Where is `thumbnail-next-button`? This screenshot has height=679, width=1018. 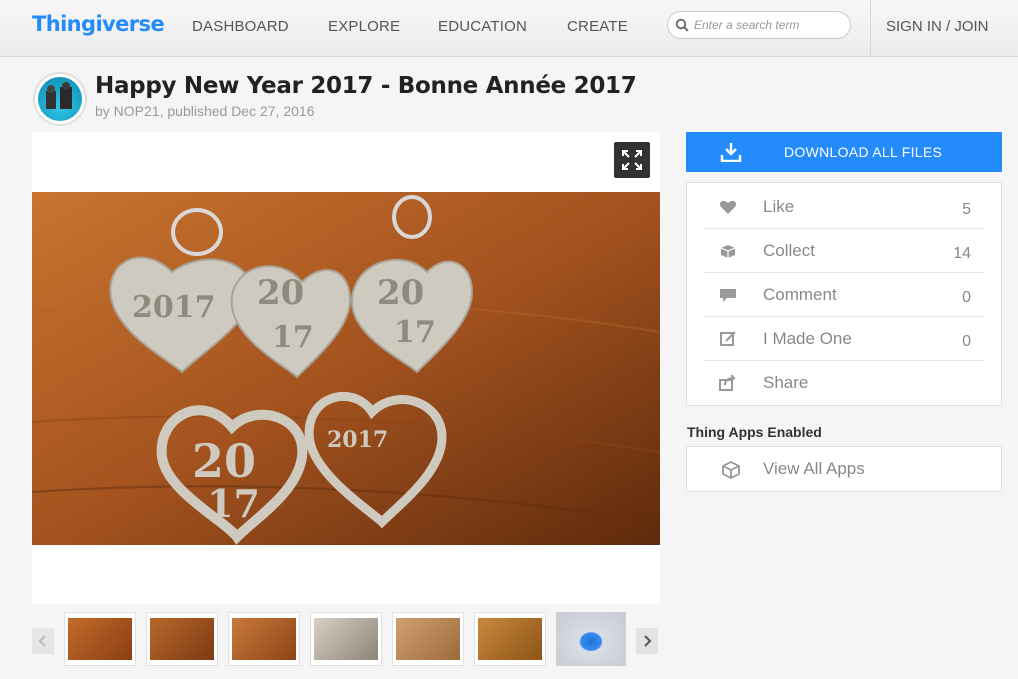 thumbnail-next-button is located at coordinates (647, 641).